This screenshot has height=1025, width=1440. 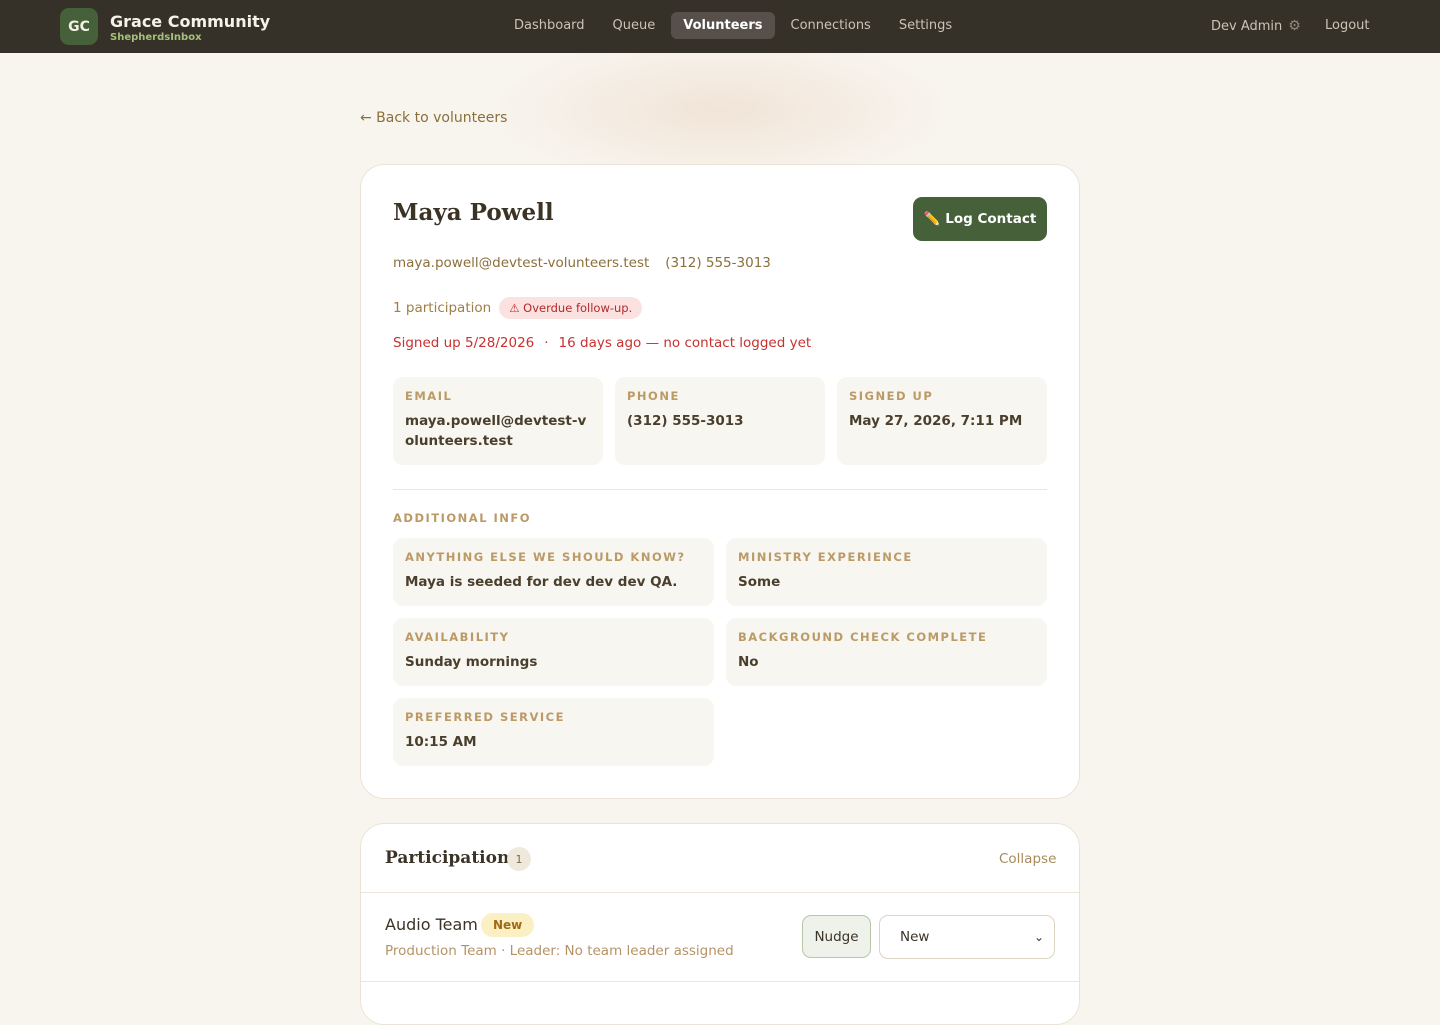 I want to click on nav-dashboard: Dashboard, so click(x=549, y=25).